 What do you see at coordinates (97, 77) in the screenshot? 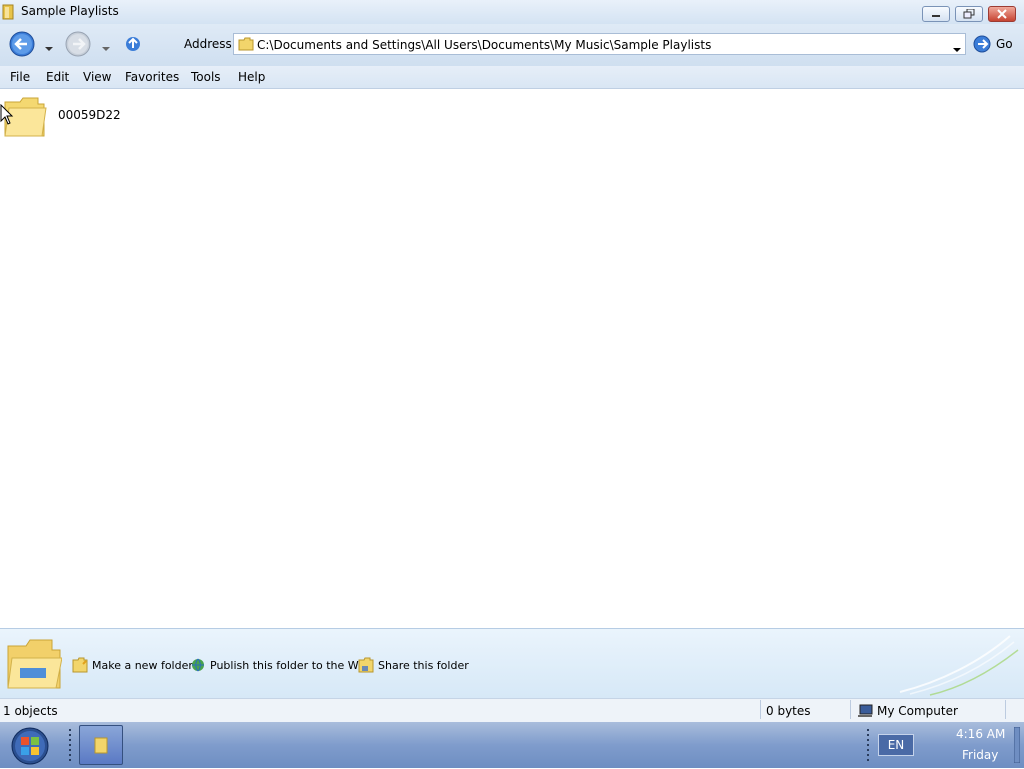
I see `menu-view: View` at bounding box center [97, 77].